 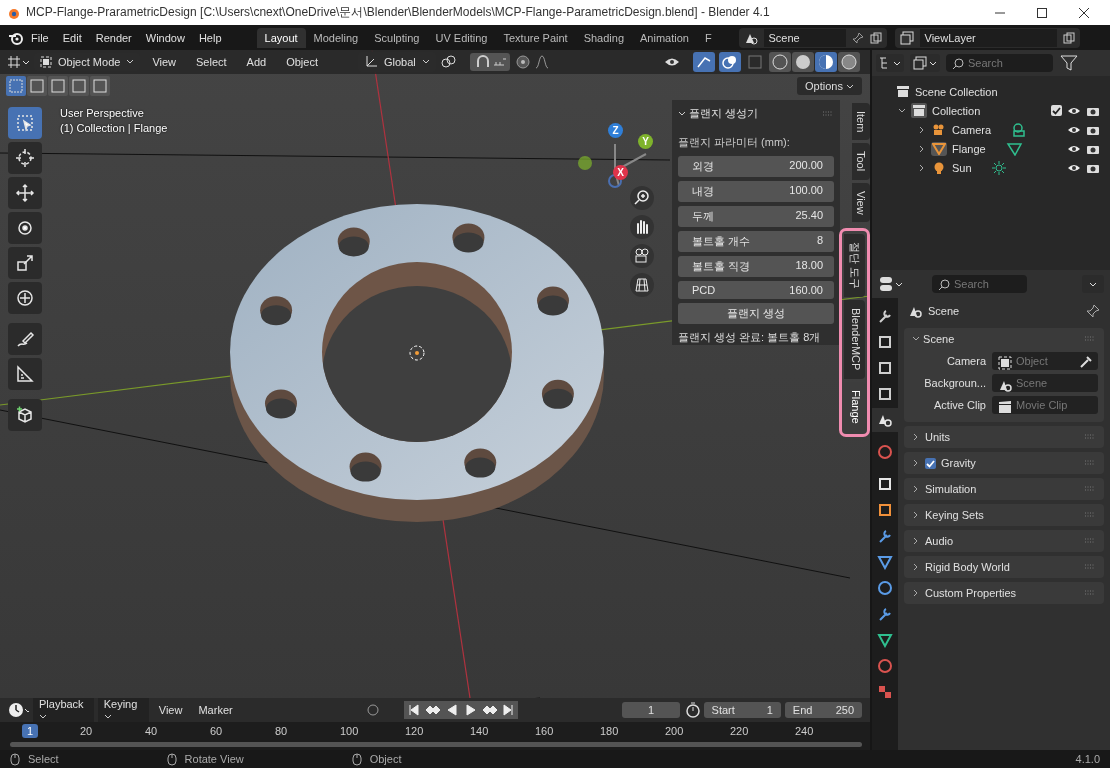 What do you see at coordinates (336, 37) in the screenshot?
I see `workspace-tab: Modeling` at bounding box center [336, 37].